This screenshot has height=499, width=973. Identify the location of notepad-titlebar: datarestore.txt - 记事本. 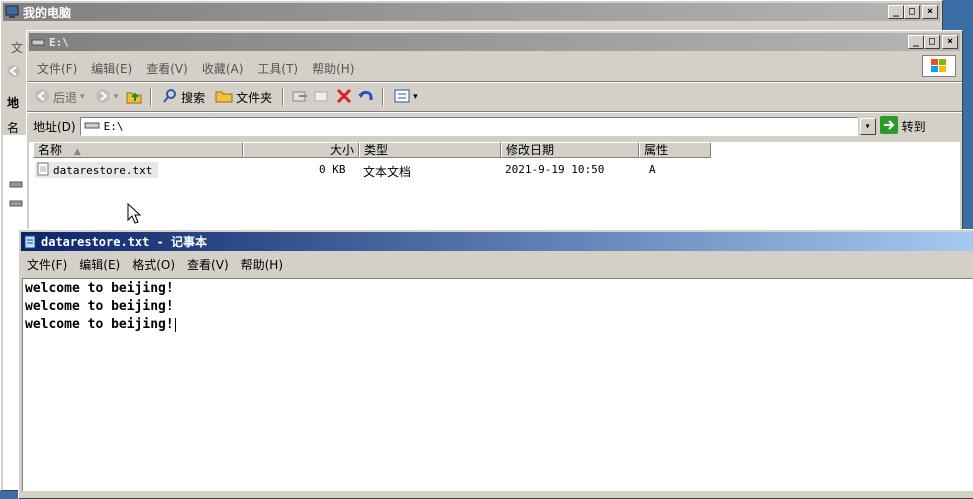
(497, 241).